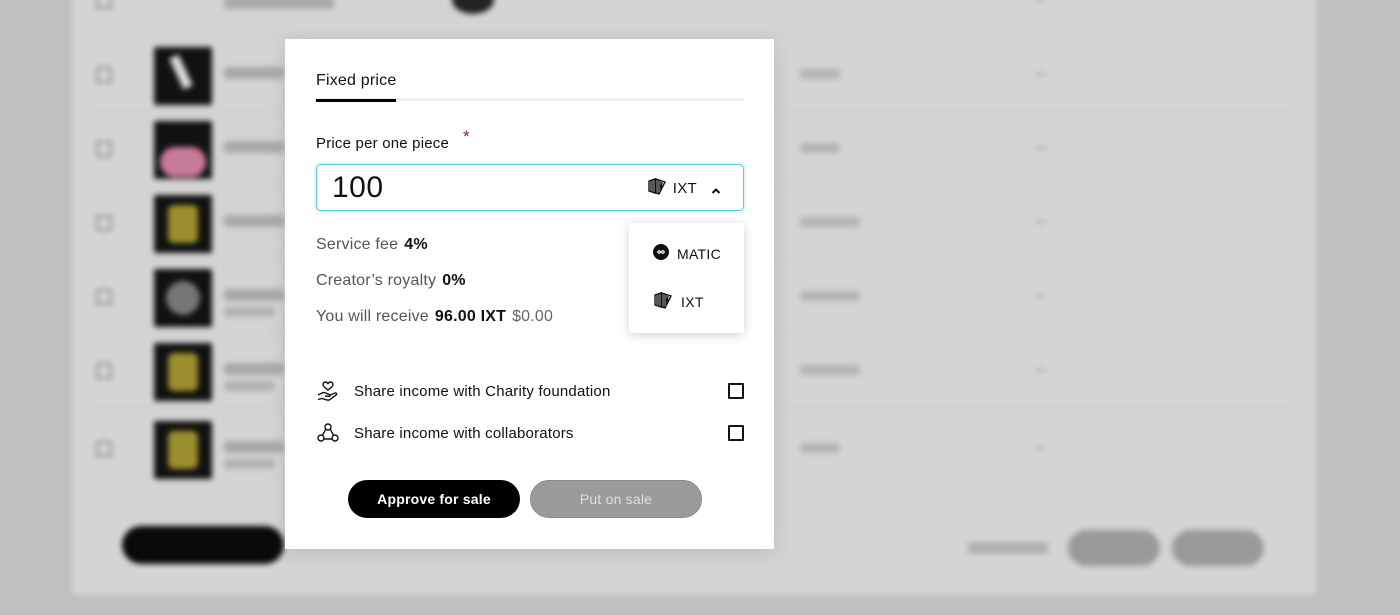  Describe the element at coordinates (699, 253) in the screenshot. I see `currency-option-label: MATIC` at that location.